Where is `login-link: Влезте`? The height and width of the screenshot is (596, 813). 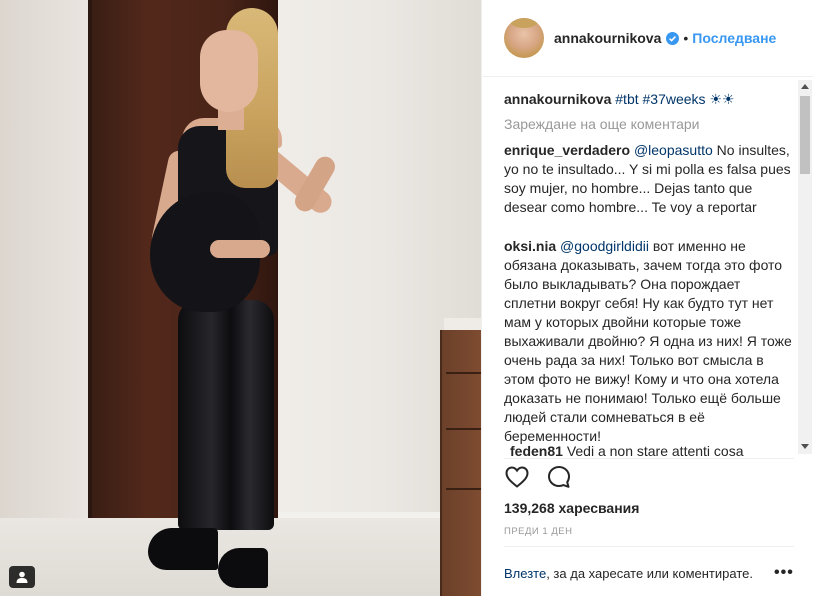 login-link: Влезте is located at coordinates (525, 573).